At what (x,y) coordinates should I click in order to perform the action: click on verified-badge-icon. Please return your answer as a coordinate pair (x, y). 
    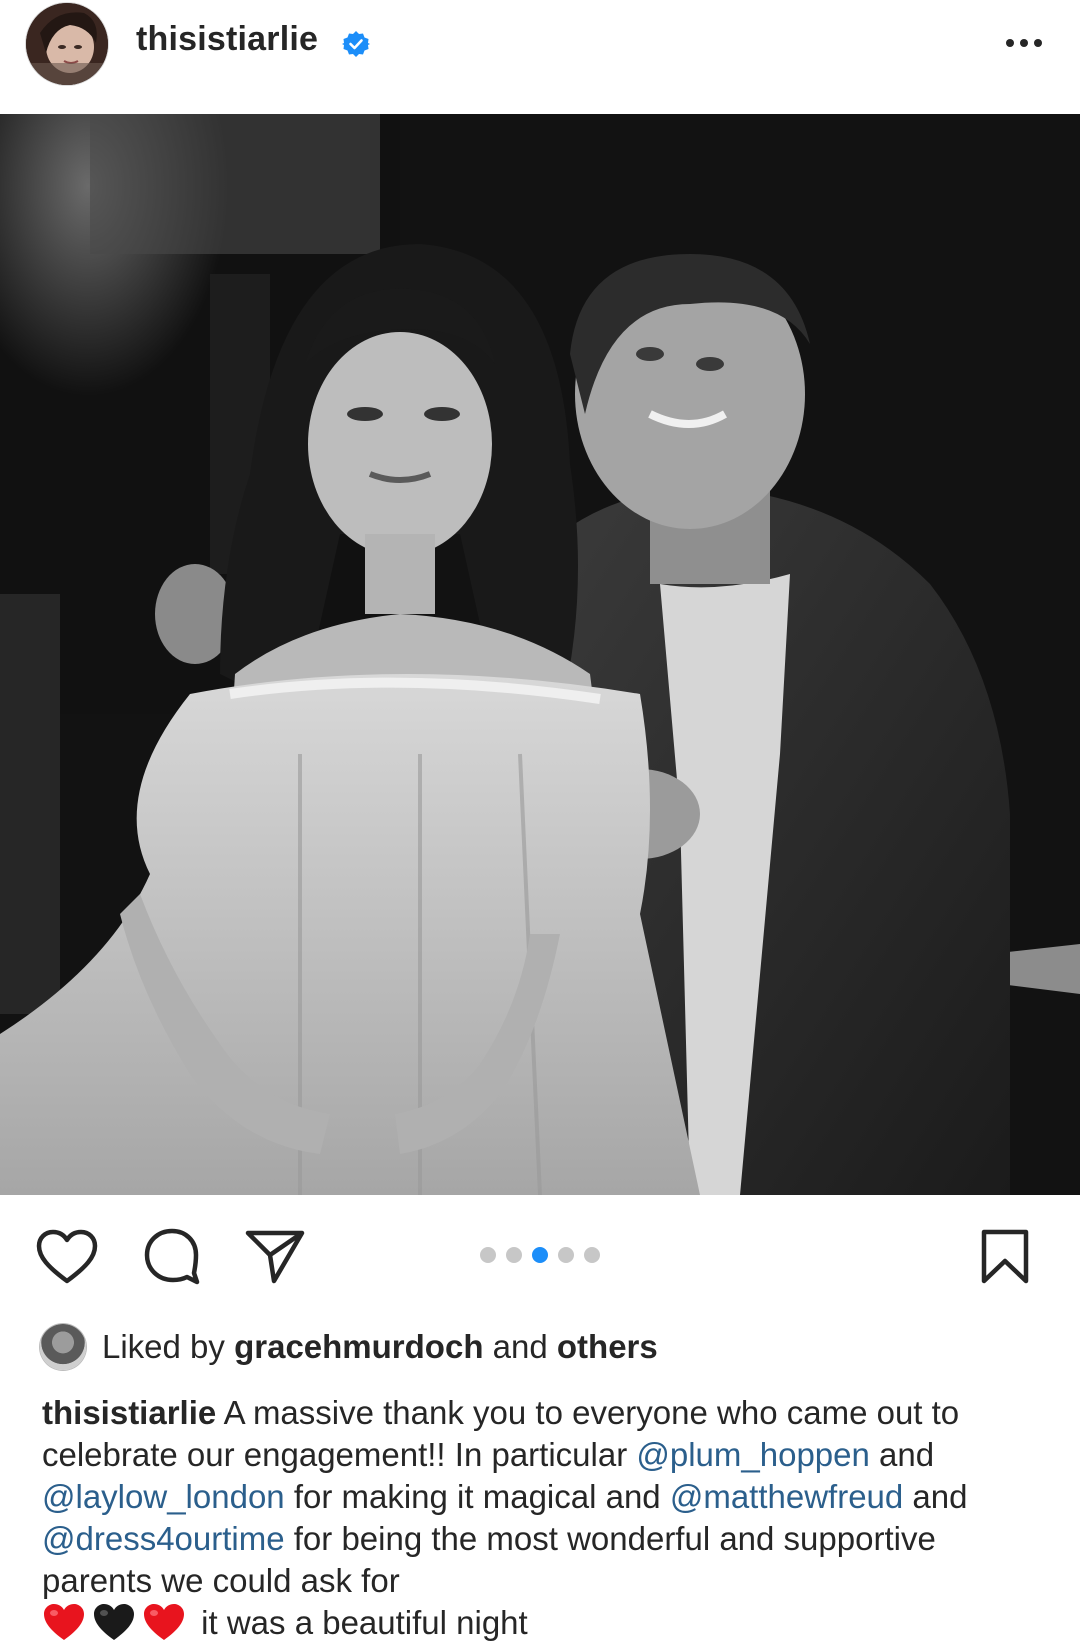
    Looking at the image, I should click on (356, 44).